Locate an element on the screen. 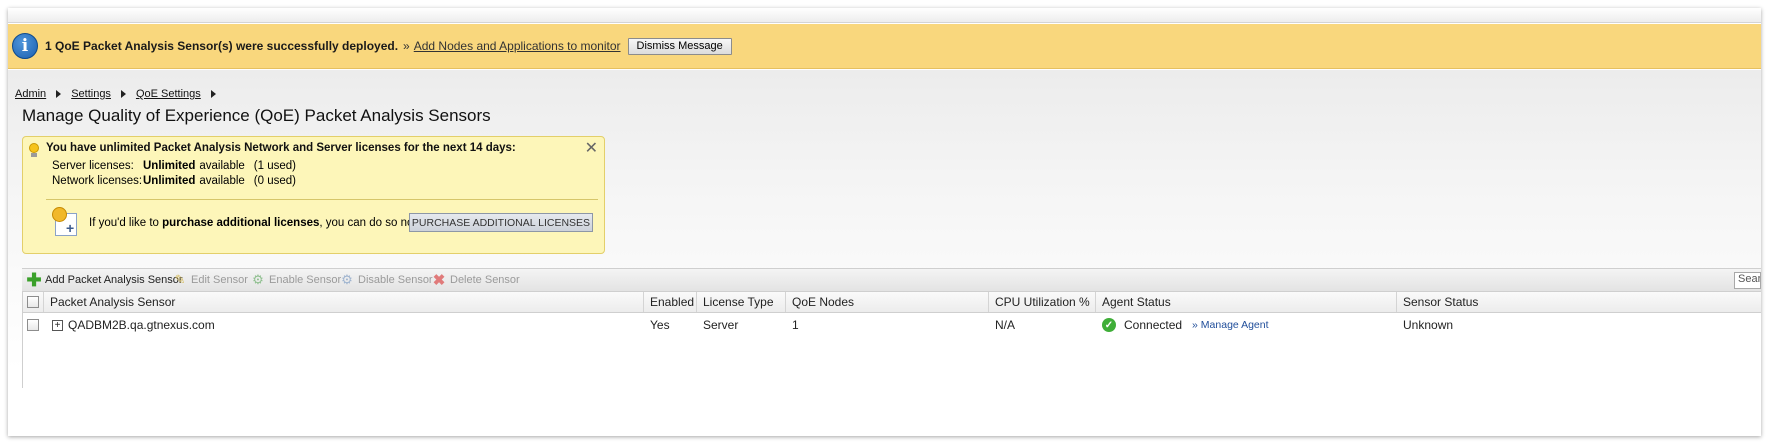 Image resolution: width=1769 pixels, height=444 pixels. delete-sensor-label: Delete Sensor is located at coordinates (485, 280).